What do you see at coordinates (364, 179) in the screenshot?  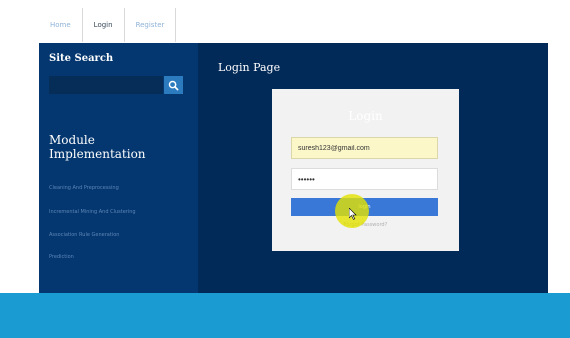 I see `password-field` at bounding box center [364, 179].